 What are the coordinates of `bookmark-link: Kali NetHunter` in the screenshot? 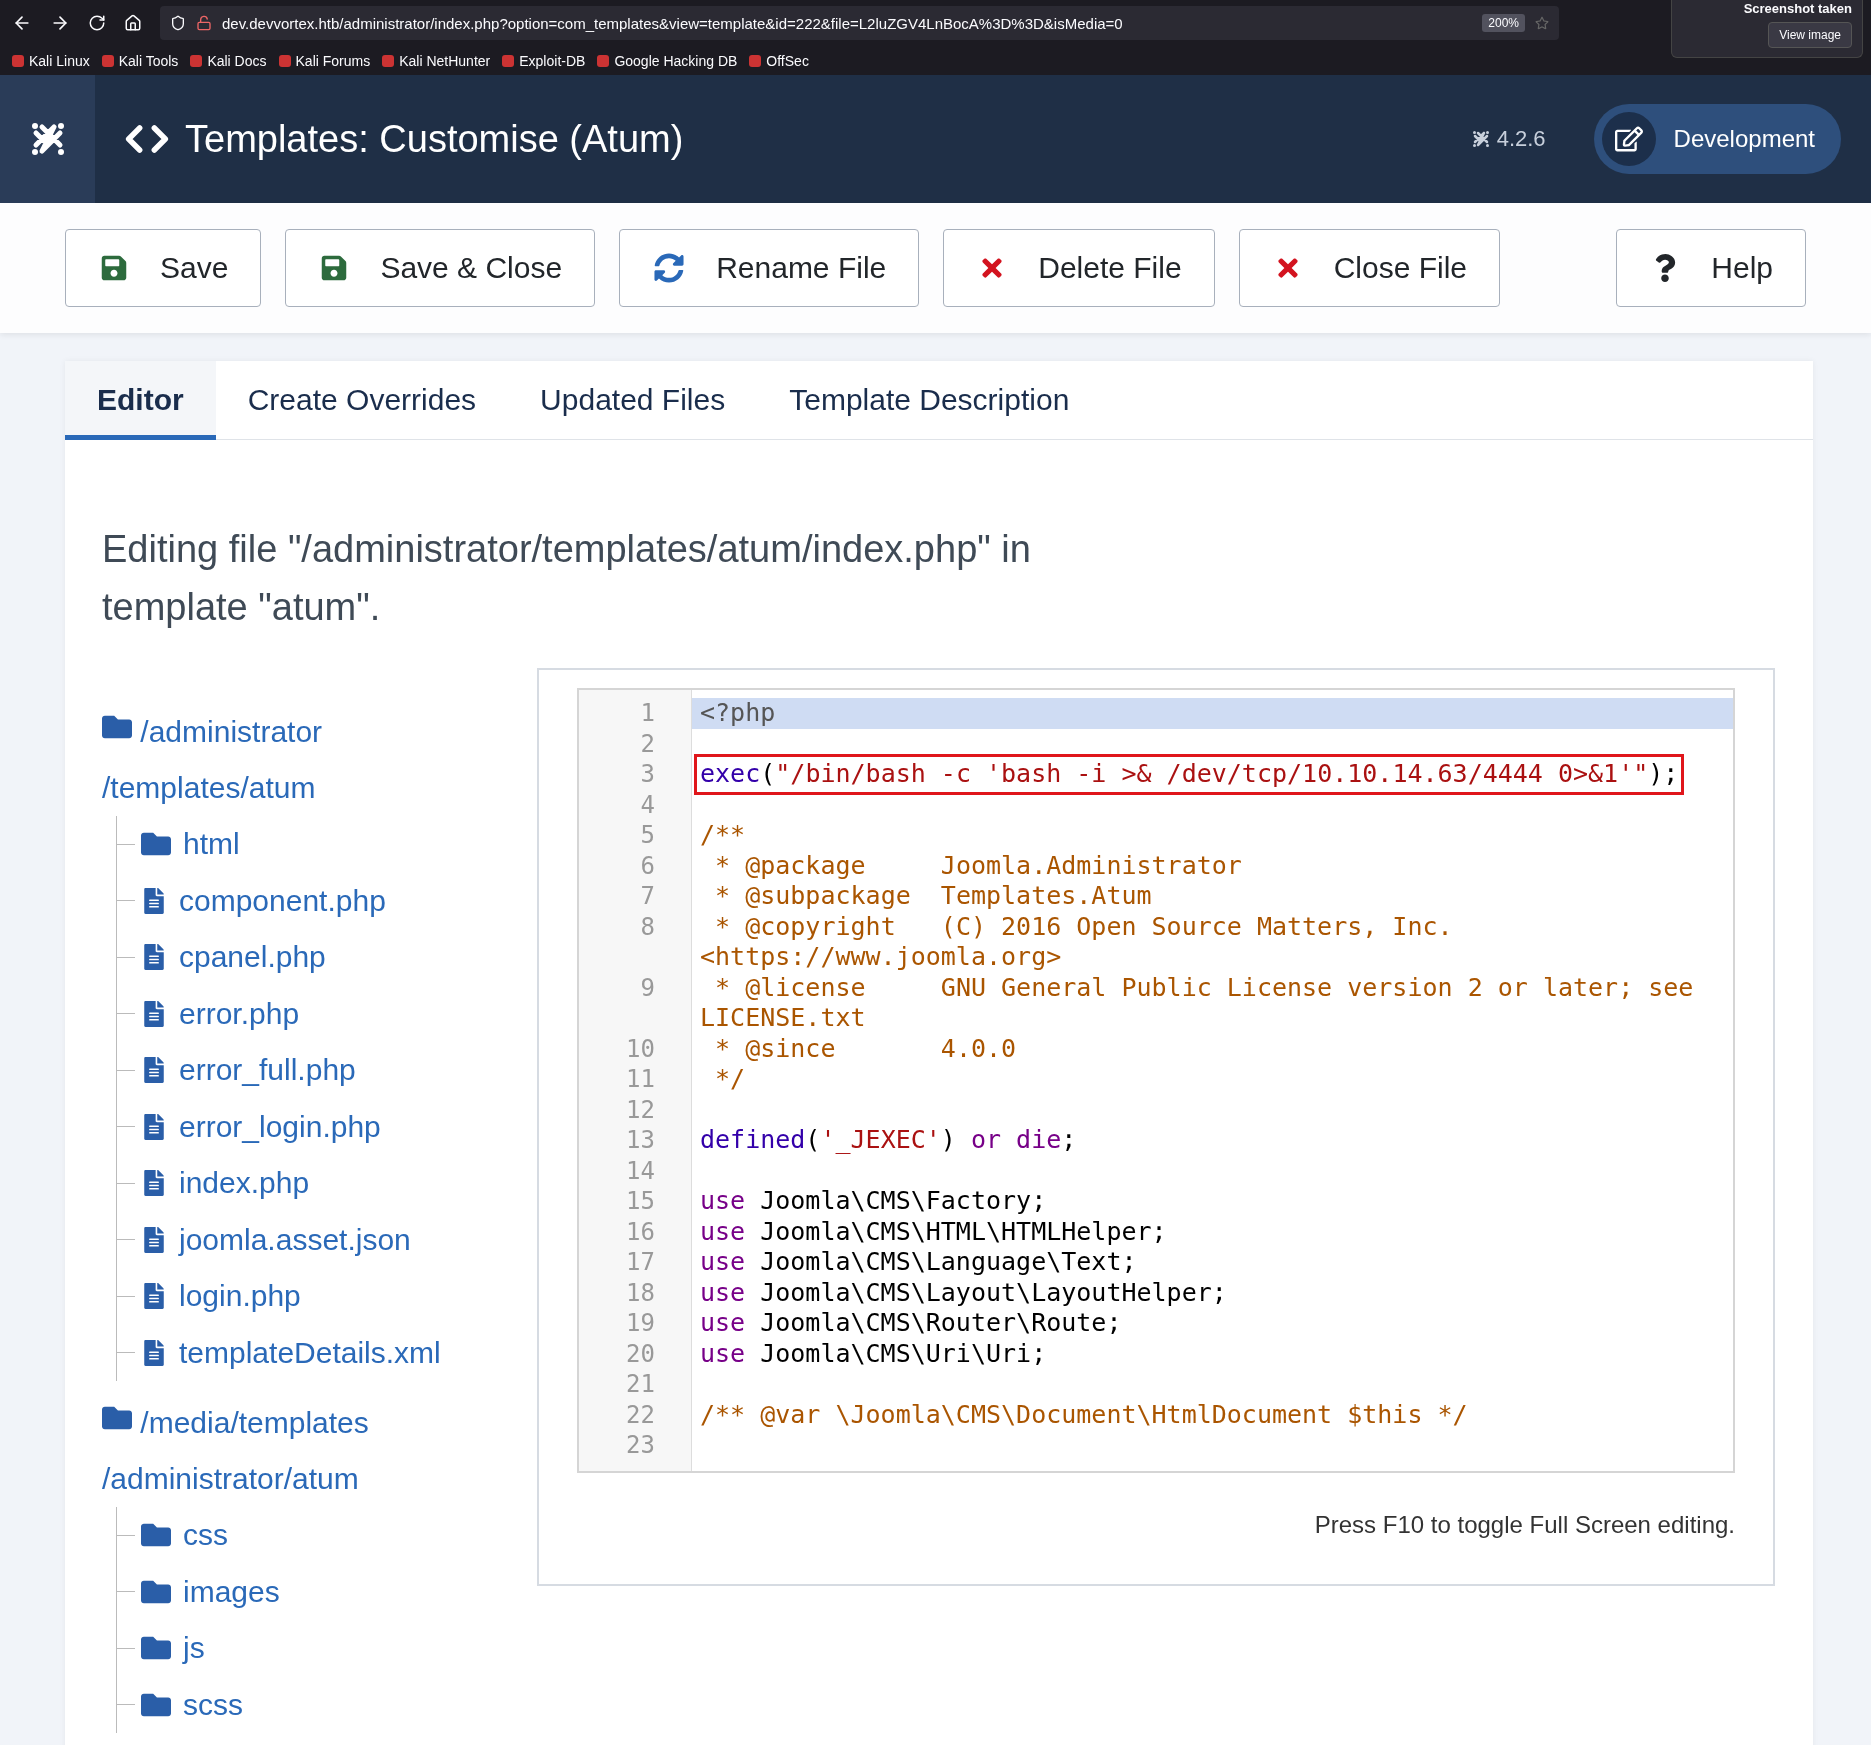 It's located at (436, 60).